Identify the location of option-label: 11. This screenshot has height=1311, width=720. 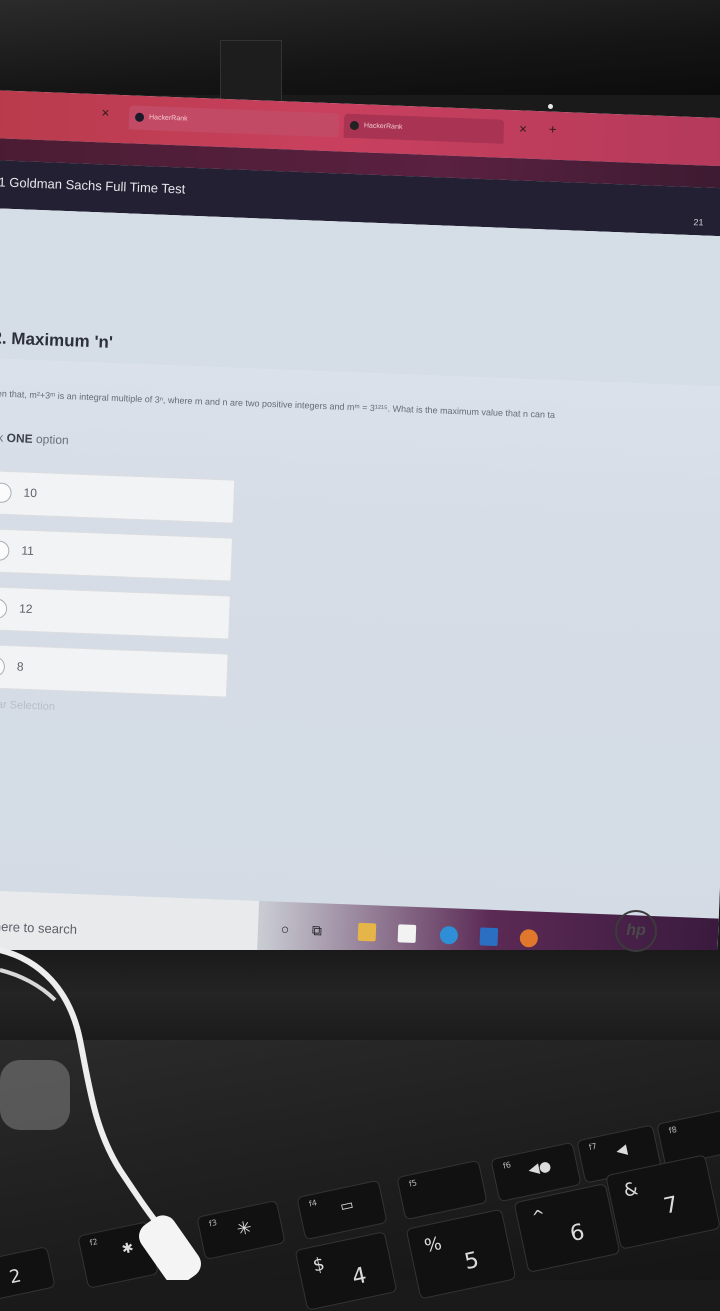
(28, 551).